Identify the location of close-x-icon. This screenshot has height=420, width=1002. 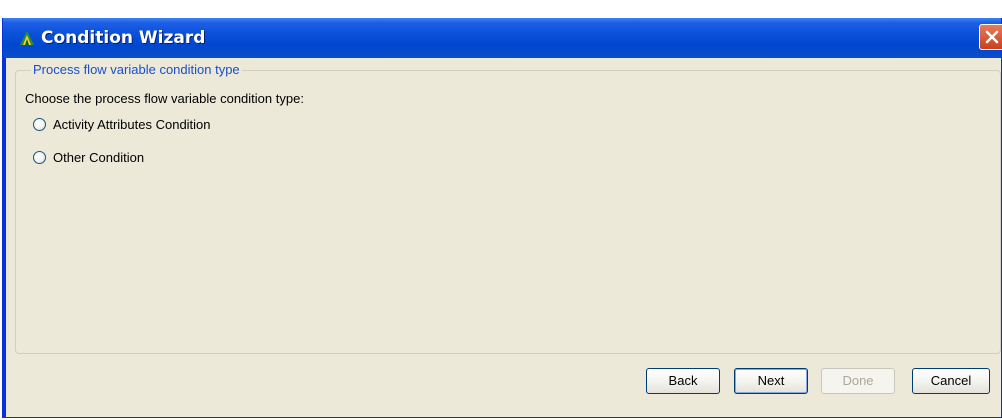
(992, 37).